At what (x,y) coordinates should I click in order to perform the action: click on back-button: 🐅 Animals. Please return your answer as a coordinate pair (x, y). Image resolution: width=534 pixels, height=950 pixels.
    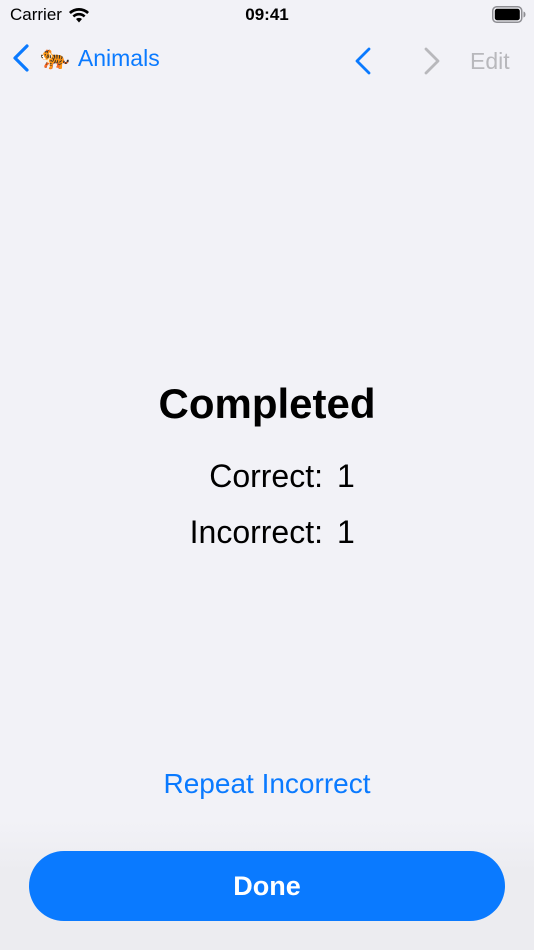
    Looking at the image, I should click on (86, 58).